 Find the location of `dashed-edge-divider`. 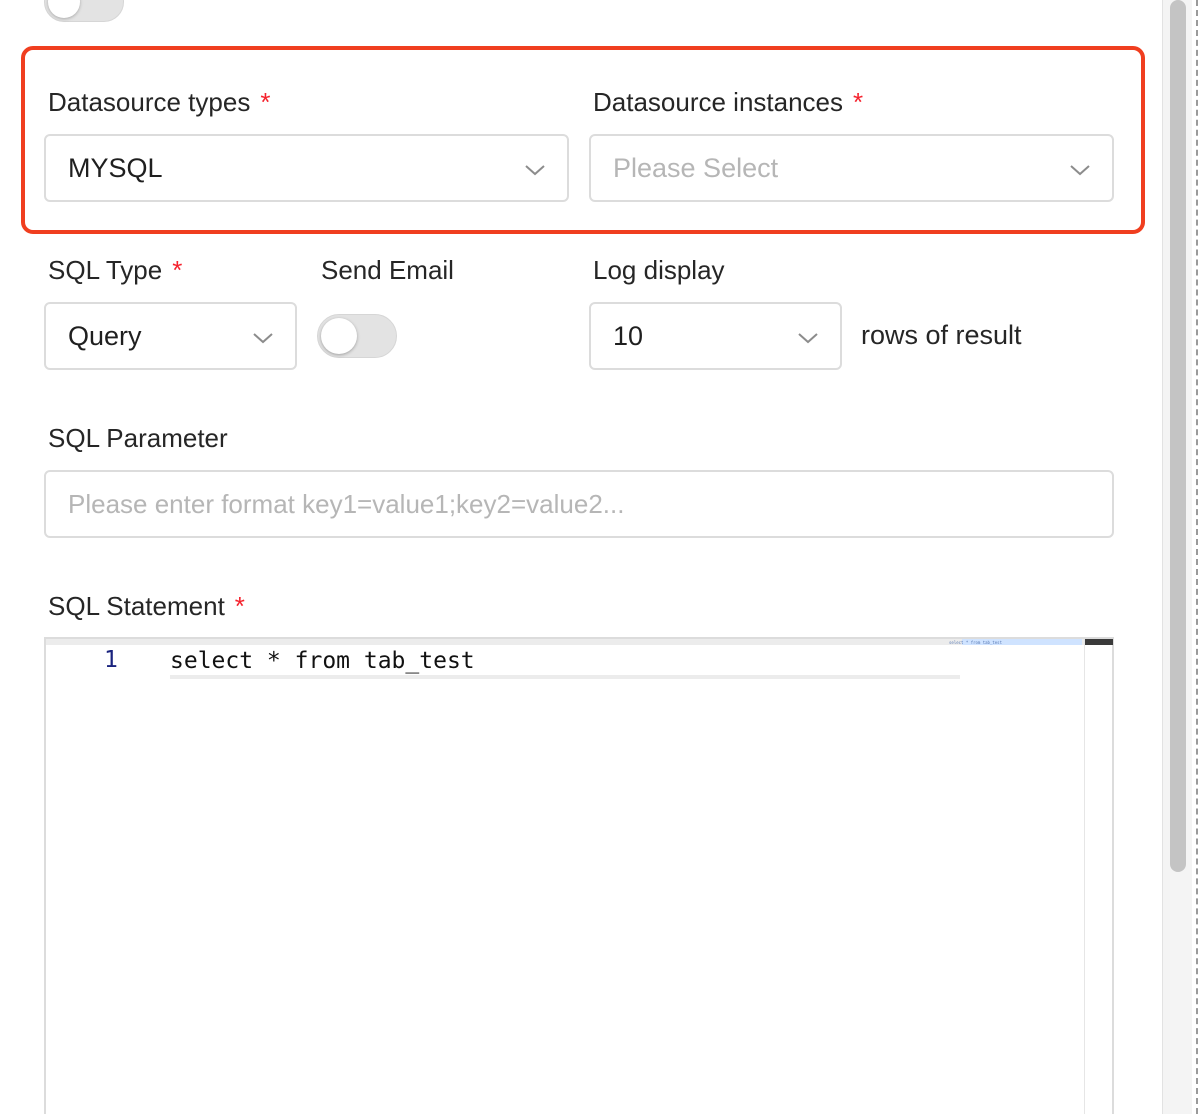

dashed-edge-divider is located at coordinates (1197, 557).